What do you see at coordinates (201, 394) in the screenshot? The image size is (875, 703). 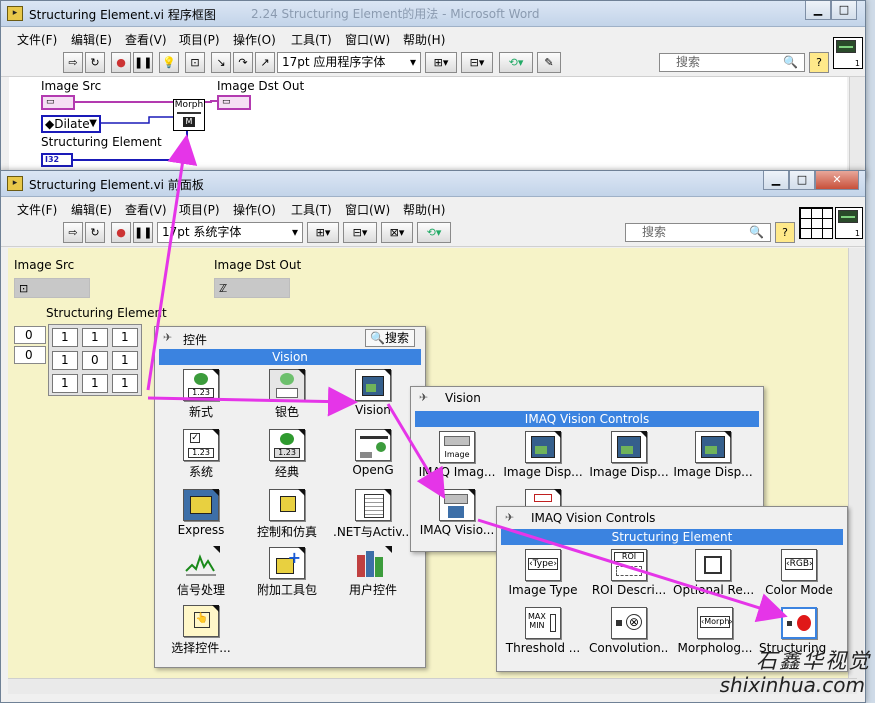 I see `palette-item-modern: 1.23 新式` at bounding box center [201, 394].